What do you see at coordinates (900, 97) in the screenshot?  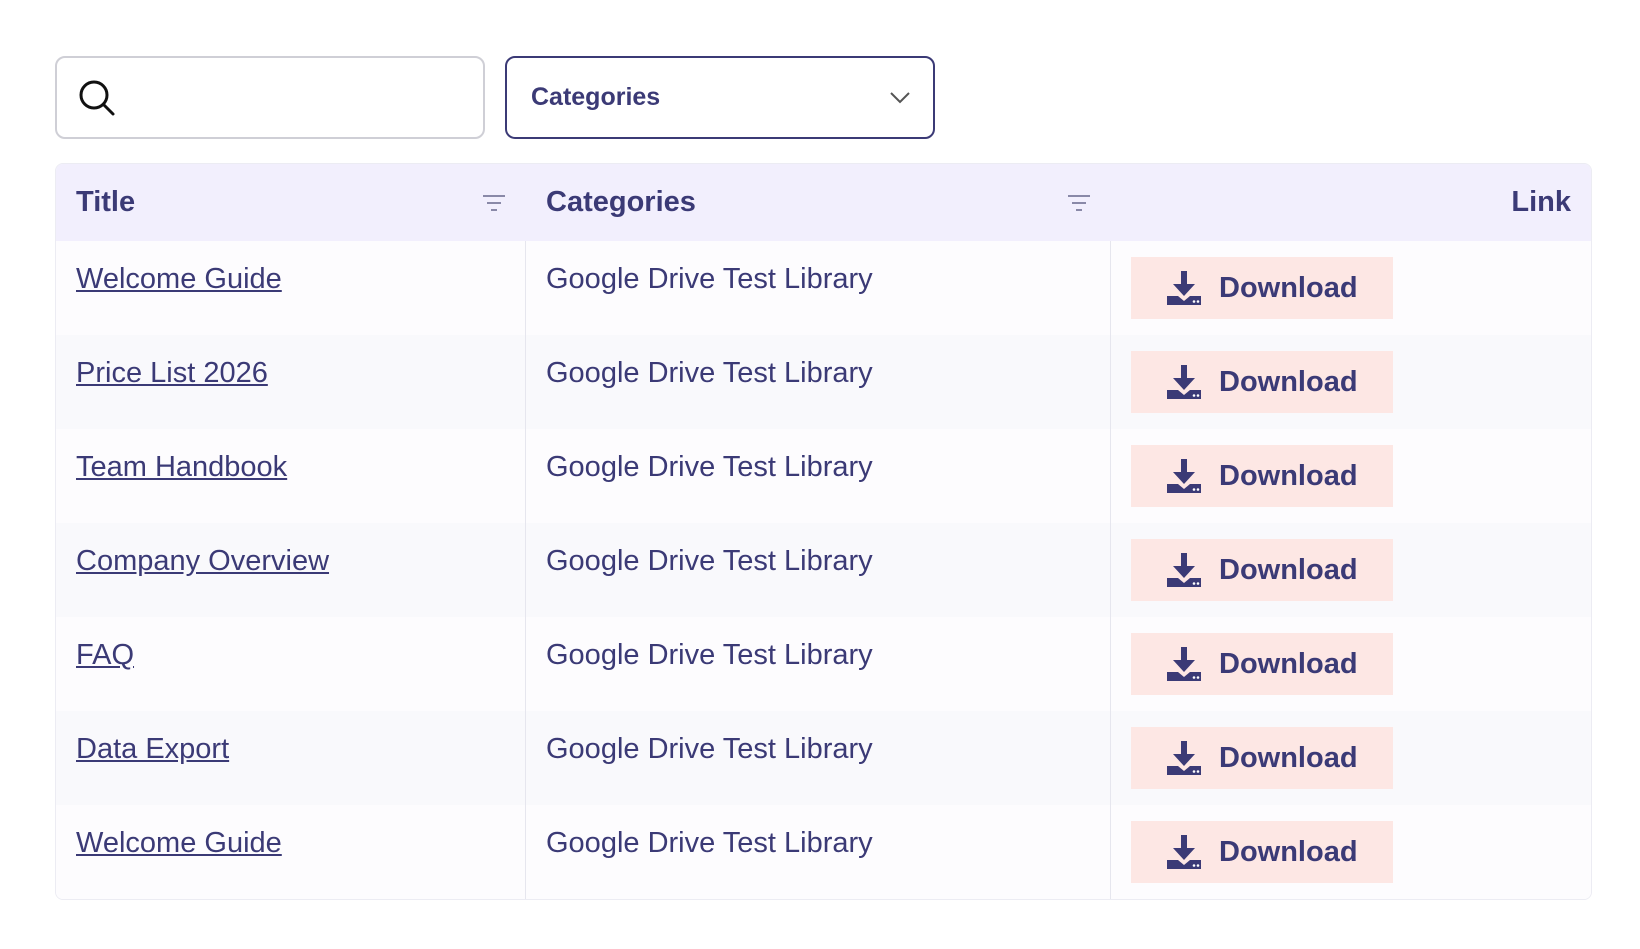 I see `chevron-down-icon` at bounding box center [900, 97].